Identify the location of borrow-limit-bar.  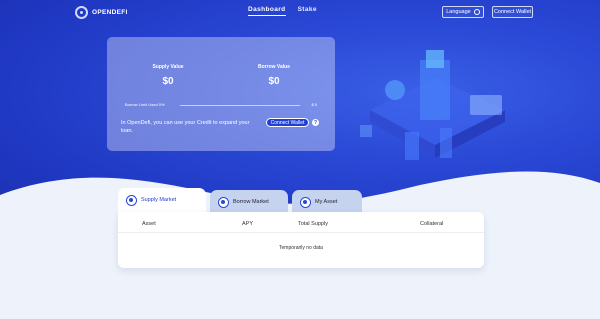
(240, 105).